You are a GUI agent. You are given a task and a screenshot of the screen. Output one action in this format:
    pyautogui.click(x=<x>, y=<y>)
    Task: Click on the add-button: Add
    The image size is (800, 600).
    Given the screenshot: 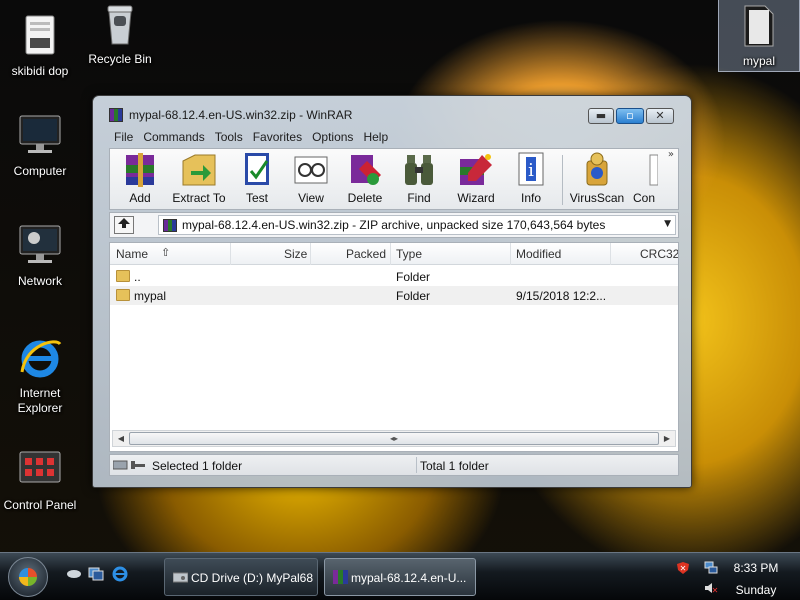 What is the action you would take?
    pyautogui.click(x=140, y=178)
    